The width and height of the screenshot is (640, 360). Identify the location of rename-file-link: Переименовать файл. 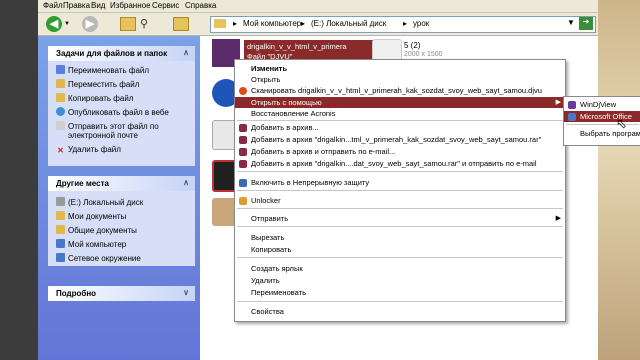
(102, 70).